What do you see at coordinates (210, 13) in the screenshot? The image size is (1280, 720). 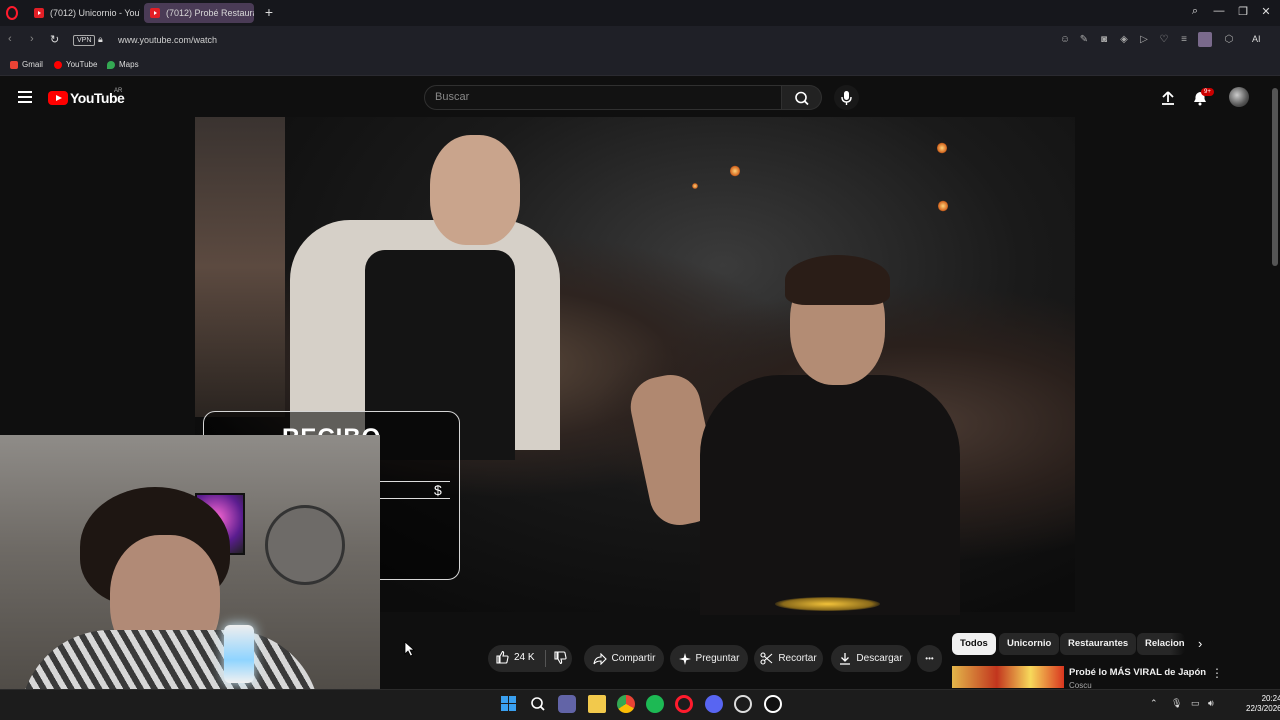 I see `tab-label: (7012) Probé Restaura` at bounding box center [210, 13].